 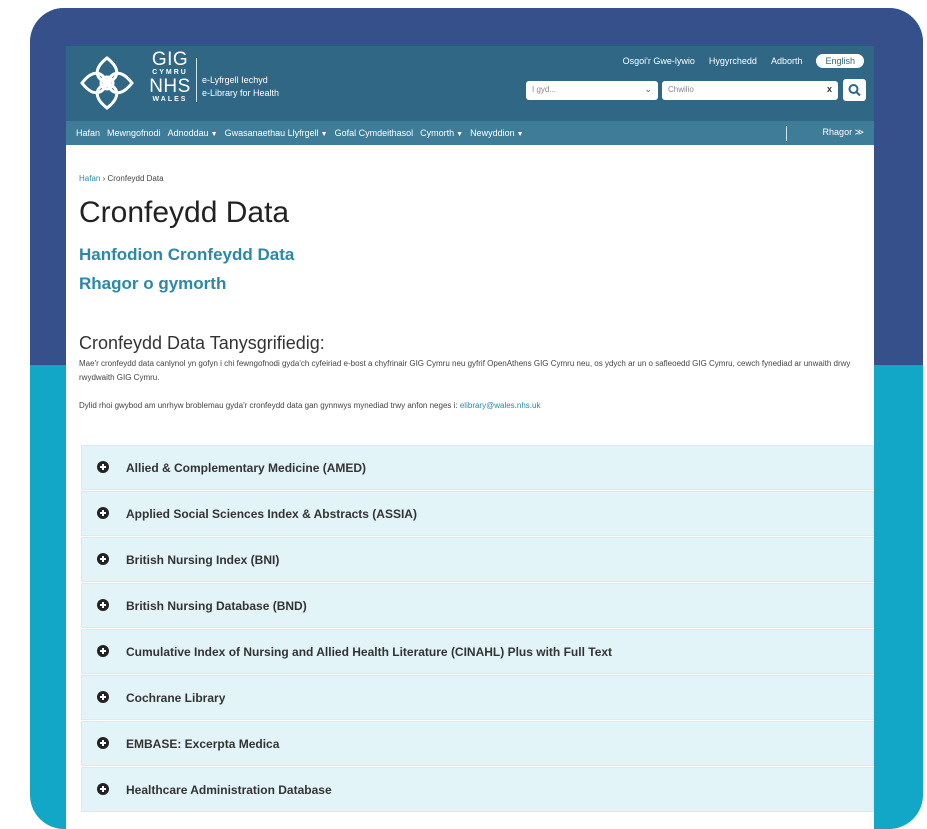 What do you see at coordinates (203, 744) in the screenshot?
I see `accordion-label: EMBASE: Excerpta Medica` at bounding box center [203, 744].